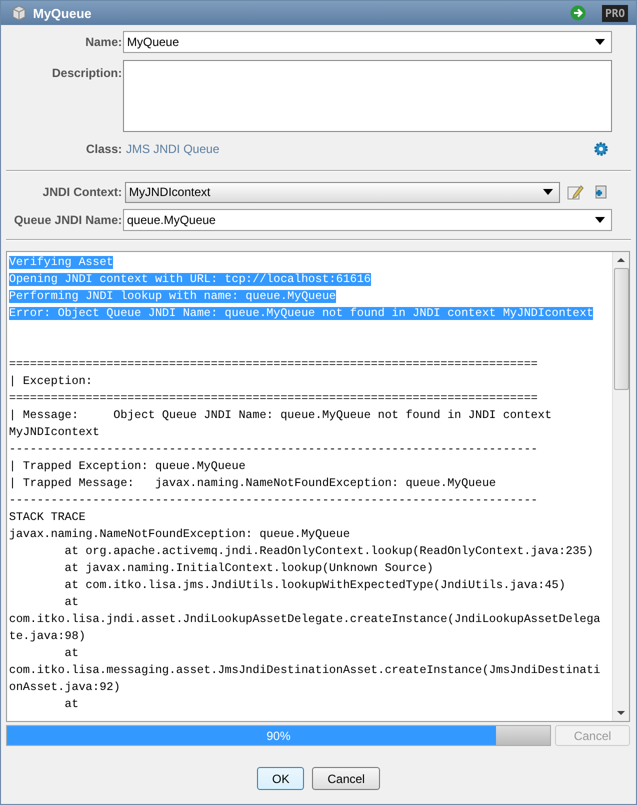 This screenshot has width=637, height=805. I want to click on log-line: at com.itko.lisa.jms.JndiUtils.lookupWithExpectedType(JndiUtils.java:45), so click(315, 585).